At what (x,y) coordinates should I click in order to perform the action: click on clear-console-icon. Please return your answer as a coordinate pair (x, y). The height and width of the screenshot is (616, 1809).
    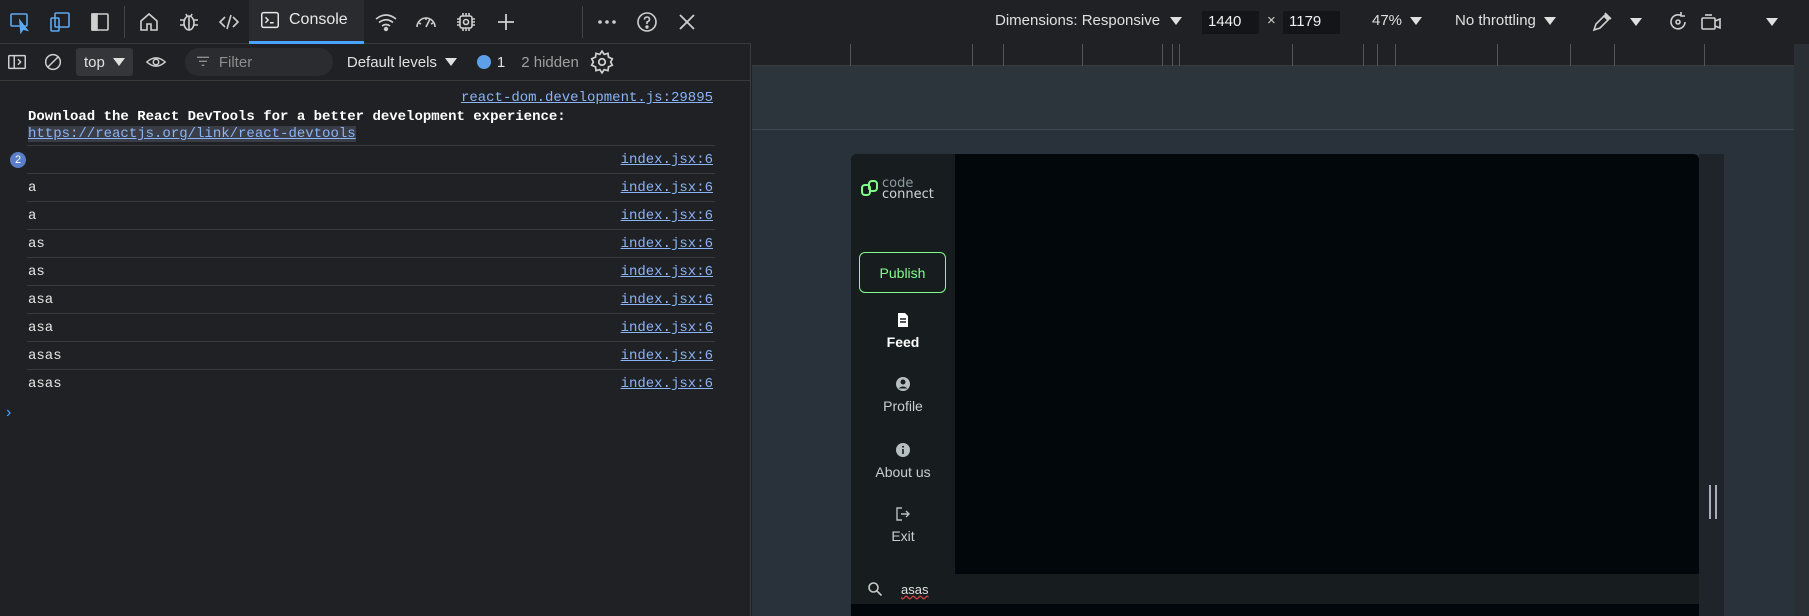
    Looking at the image, I should click on (53, 62).